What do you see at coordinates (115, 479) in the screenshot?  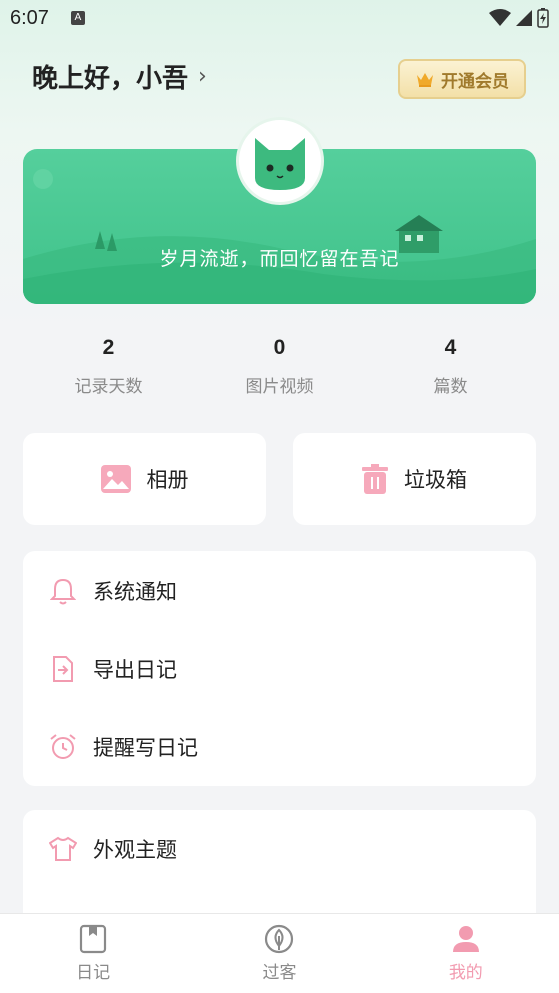 I see `image-icon` at bounding box center [115, 479].